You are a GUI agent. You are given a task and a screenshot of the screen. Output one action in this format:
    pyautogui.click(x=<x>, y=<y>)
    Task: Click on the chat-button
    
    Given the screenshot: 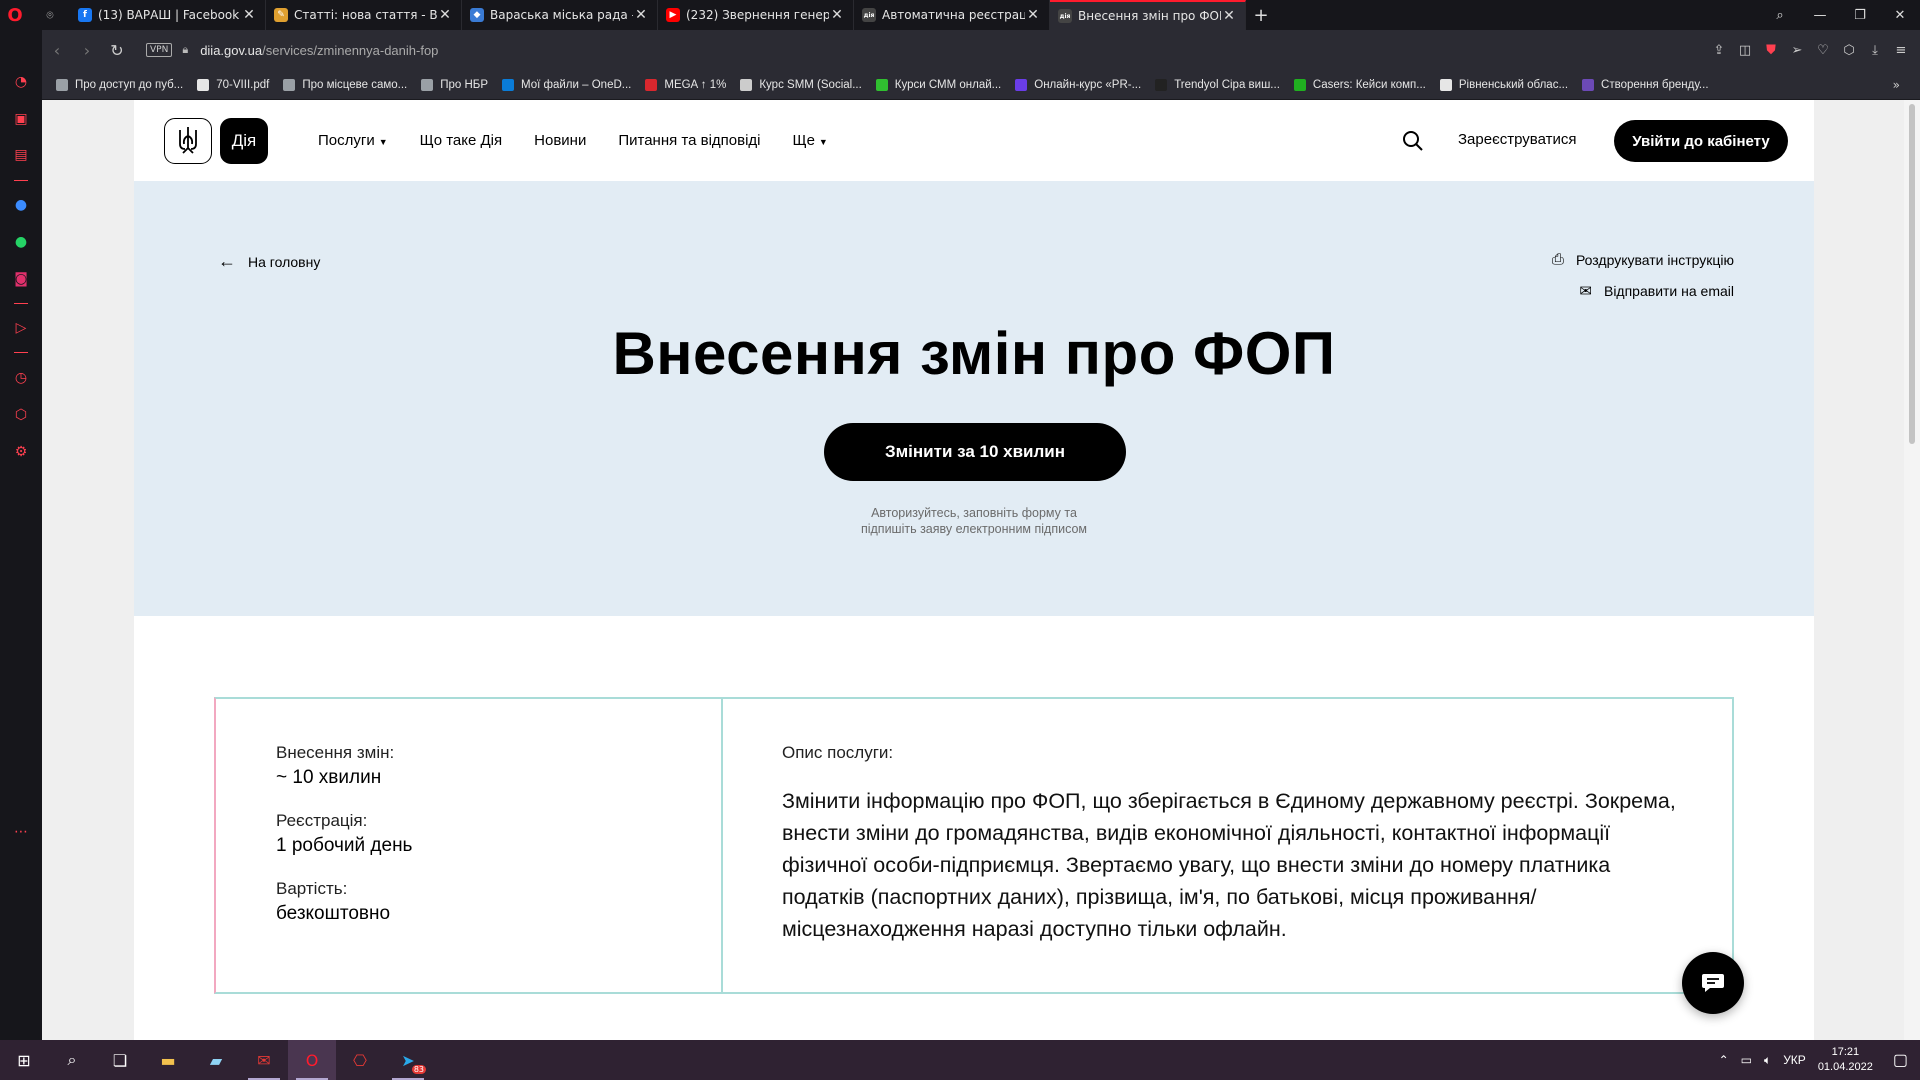 What is the action you would take?
    pyautogui.click(x=1713, y=983)
    